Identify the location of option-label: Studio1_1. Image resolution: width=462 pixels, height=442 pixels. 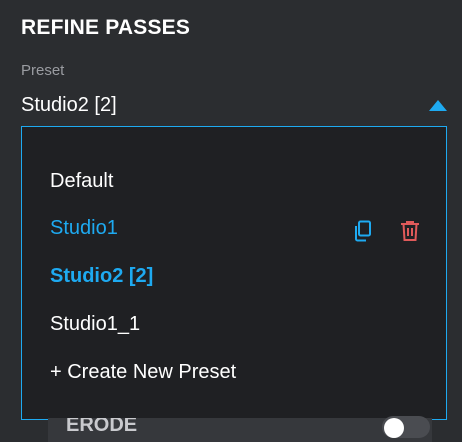
(95, 324).